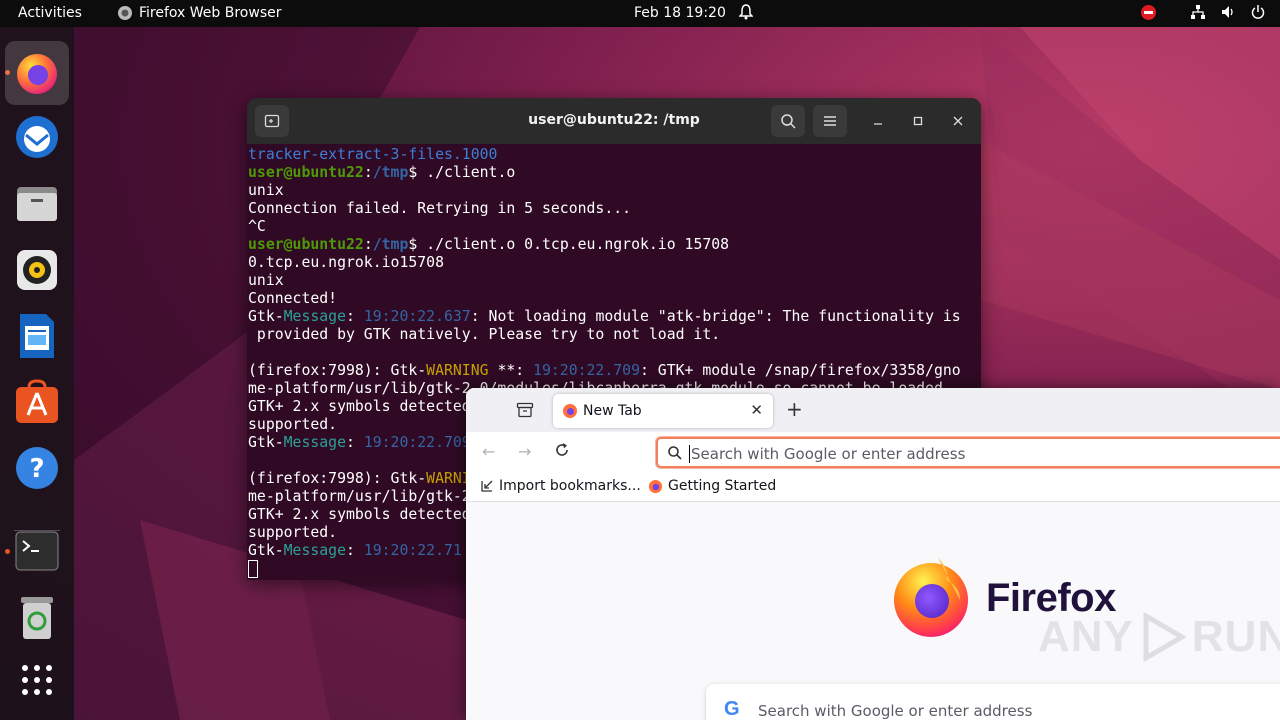 This screenshot has width=1280, height=720. What do you see at coordinates (293, 298) in the screenshot?
I see `terminal-text: Connected!` at bounding box center [293, 298].